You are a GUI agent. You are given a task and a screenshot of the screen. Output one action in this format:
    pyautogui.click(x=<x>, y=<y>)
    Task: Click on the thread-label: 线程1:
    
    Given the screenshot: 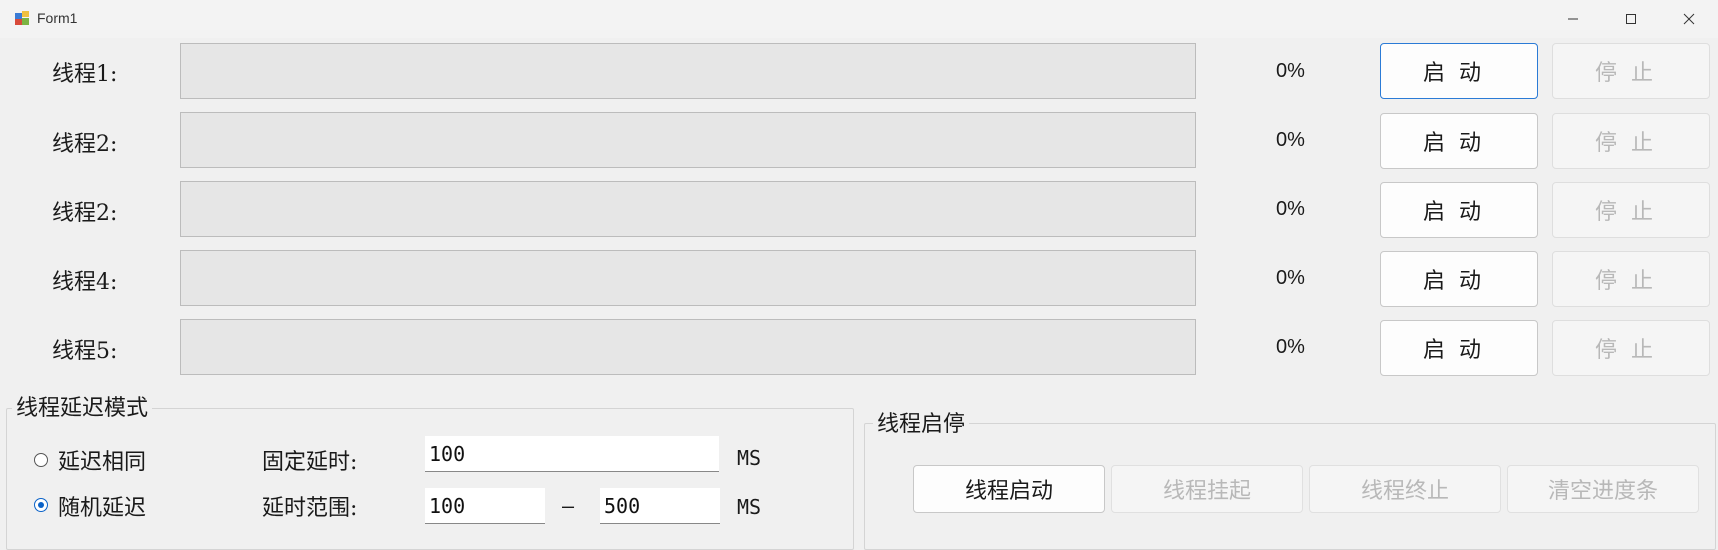 What is the action you would take?
    pyautogui.click(x=85, y=74)
    